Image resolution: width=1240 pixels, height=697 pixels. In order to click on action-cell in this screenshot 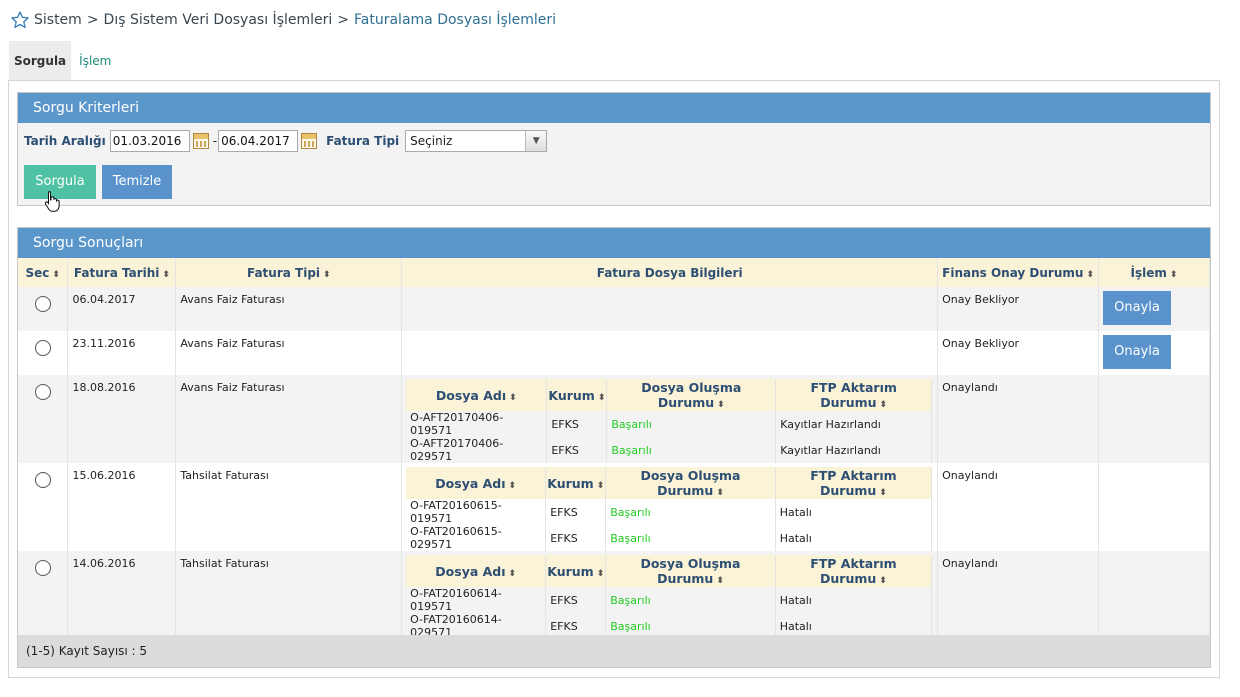, I will do `click(1154, 507)`.